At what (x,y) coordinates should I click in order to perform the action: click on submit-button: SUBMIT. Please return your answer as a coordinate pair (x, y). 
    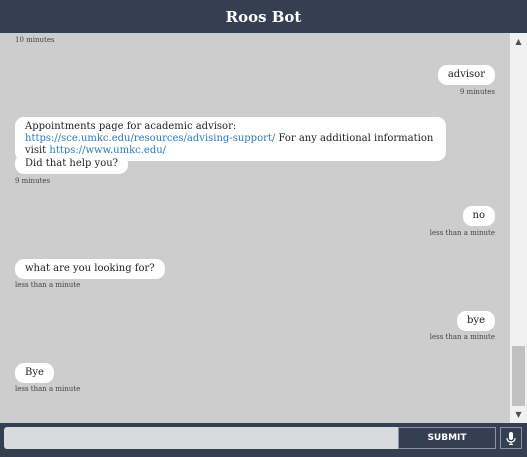
    Looking at the image, I should click on (447, 438).